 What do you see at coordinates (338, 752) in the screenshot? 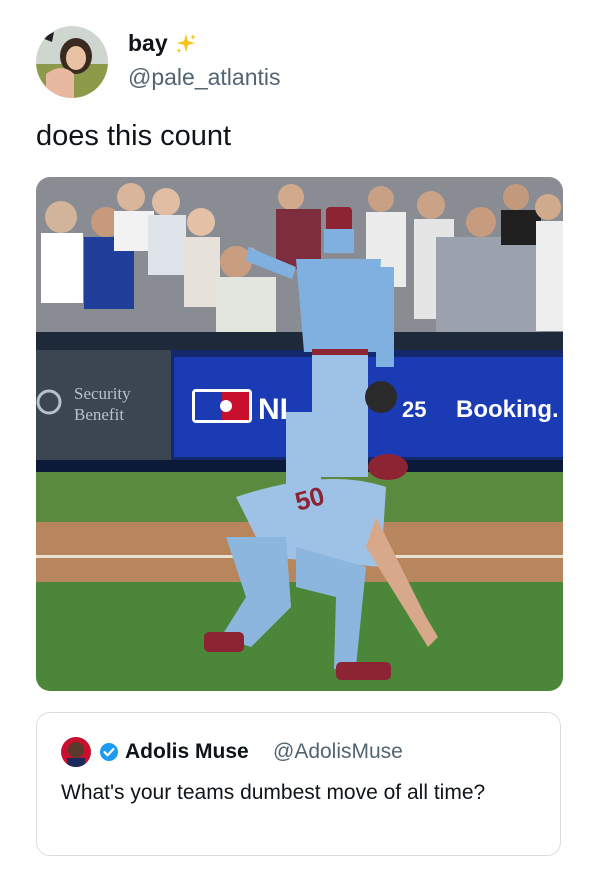
I see `quoted-author-handle: @AdolisMuse` at bounding box center [338, 752].